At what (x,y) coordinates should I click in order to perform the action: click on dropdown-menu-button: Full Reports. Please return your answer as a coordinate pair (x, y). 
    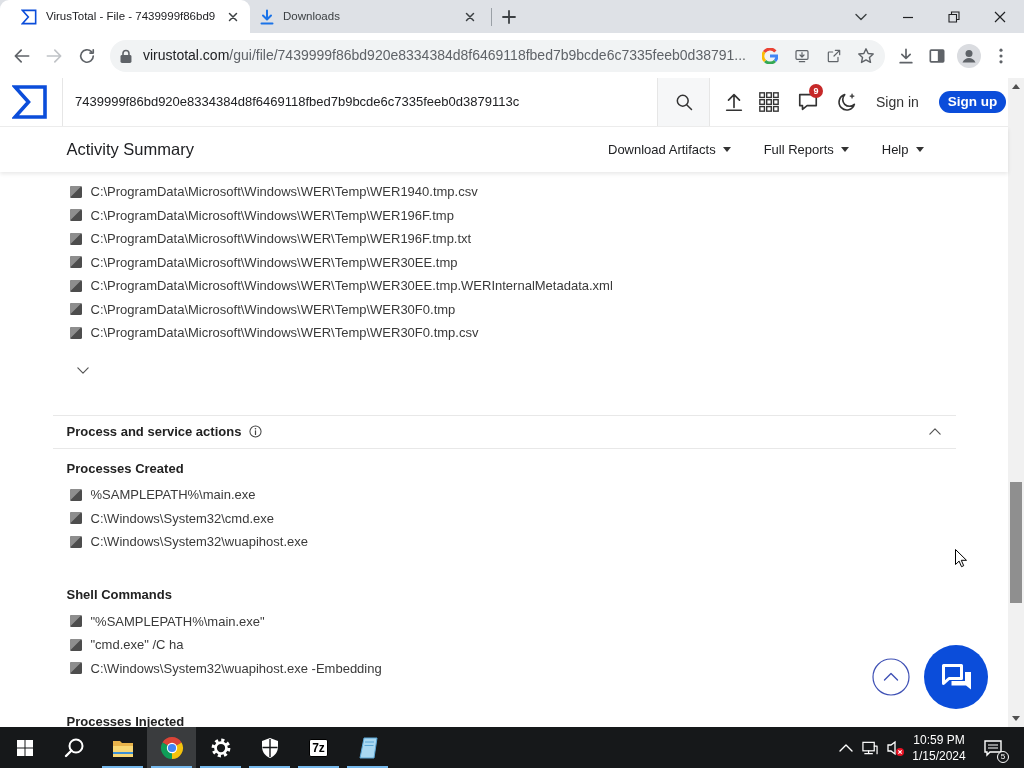
    Looking at the image, I should click on (806, 149).